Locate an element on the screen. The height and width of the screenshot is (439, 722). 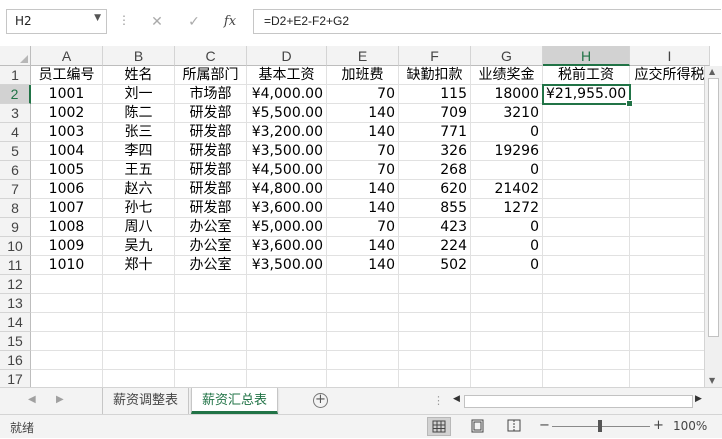
column-header-c: C is located at coordinates (211, 56).